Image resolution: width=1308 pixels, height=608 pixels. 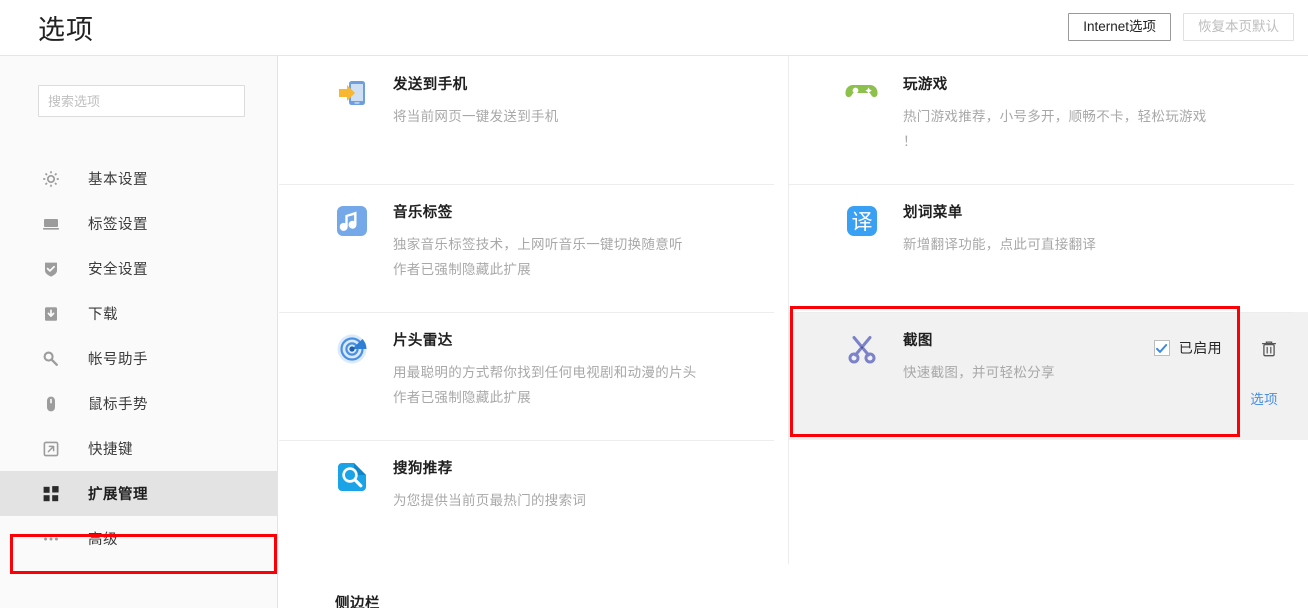 I want to click on extension-card: 音乐标签 独家音乐标签技术，上网听音乐一键切换随意听 作者已强制隐藏此扩展, so click(x=533, y=248).